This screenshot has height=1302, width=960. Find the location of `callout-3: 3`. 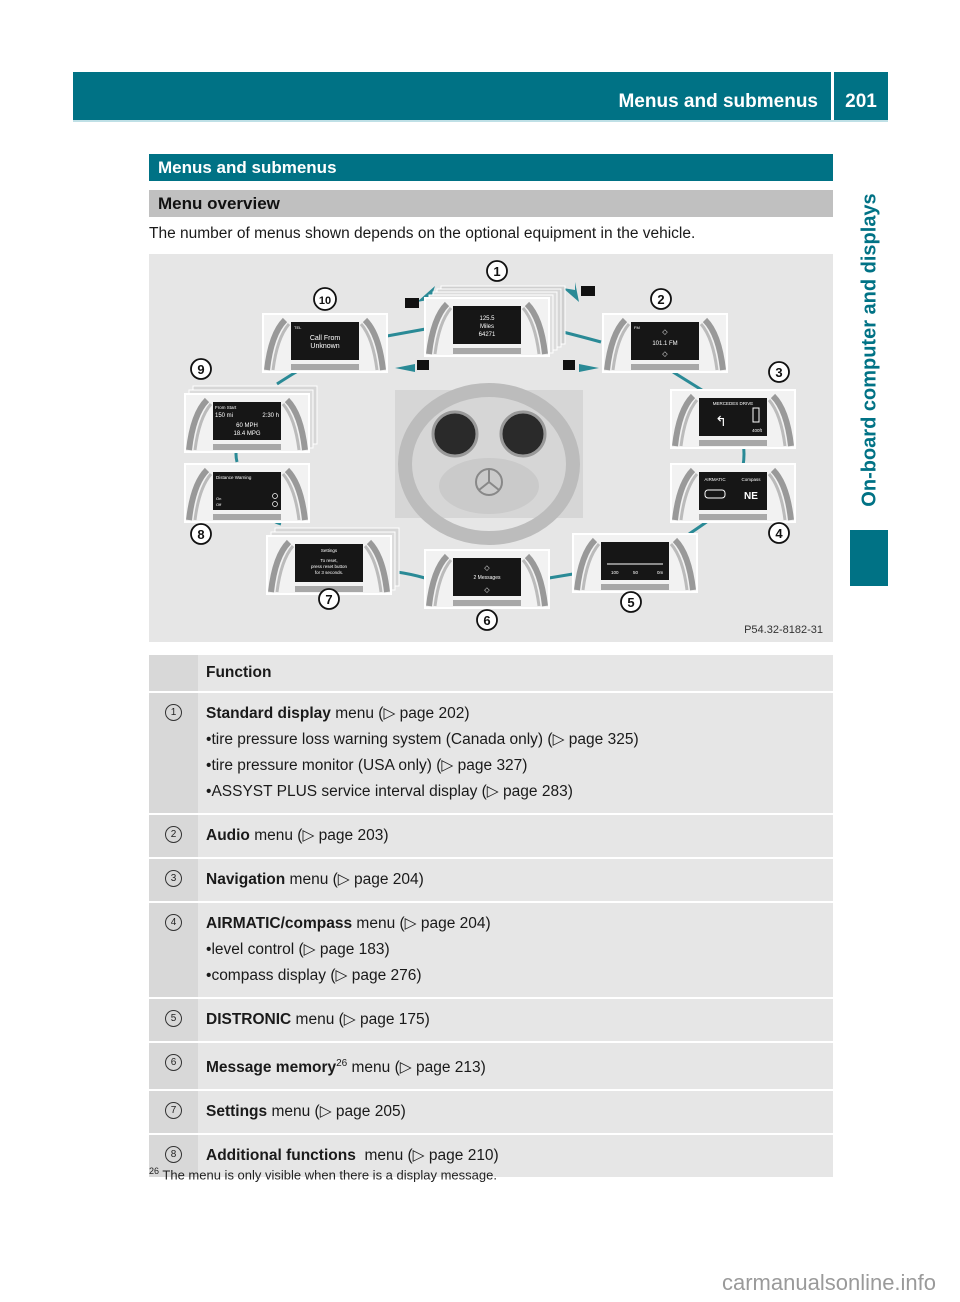

callout-3: 3 is located at coordinates (779, 372).